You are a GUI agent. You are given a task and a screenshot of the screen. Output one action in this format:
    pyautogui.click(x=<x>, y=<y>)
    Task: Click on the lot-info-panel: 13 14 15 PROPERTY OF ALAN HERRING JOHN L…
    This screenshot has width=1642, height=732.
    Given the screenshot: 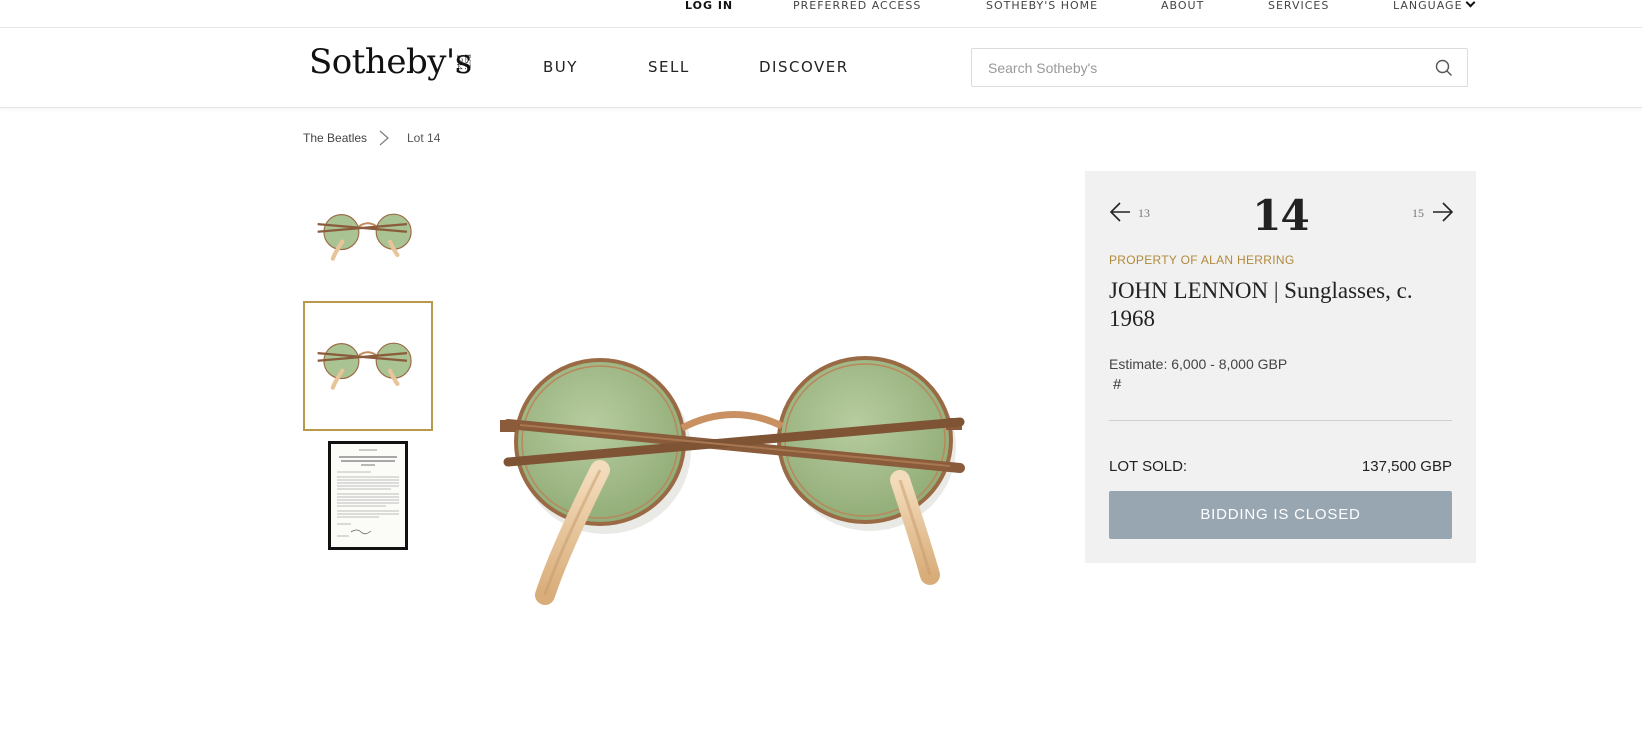 What is the action you would take?
    pyautogui.click(x=1280, y=367)
    